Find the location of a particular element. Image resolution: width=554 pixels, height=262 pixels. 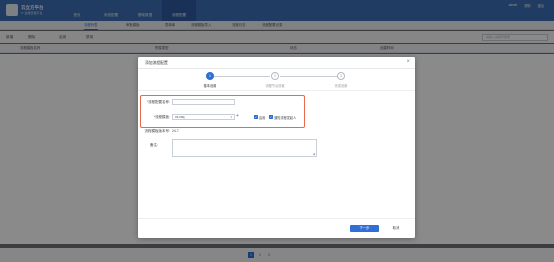

add-template-icon: + is located at coordinates (237, 116).